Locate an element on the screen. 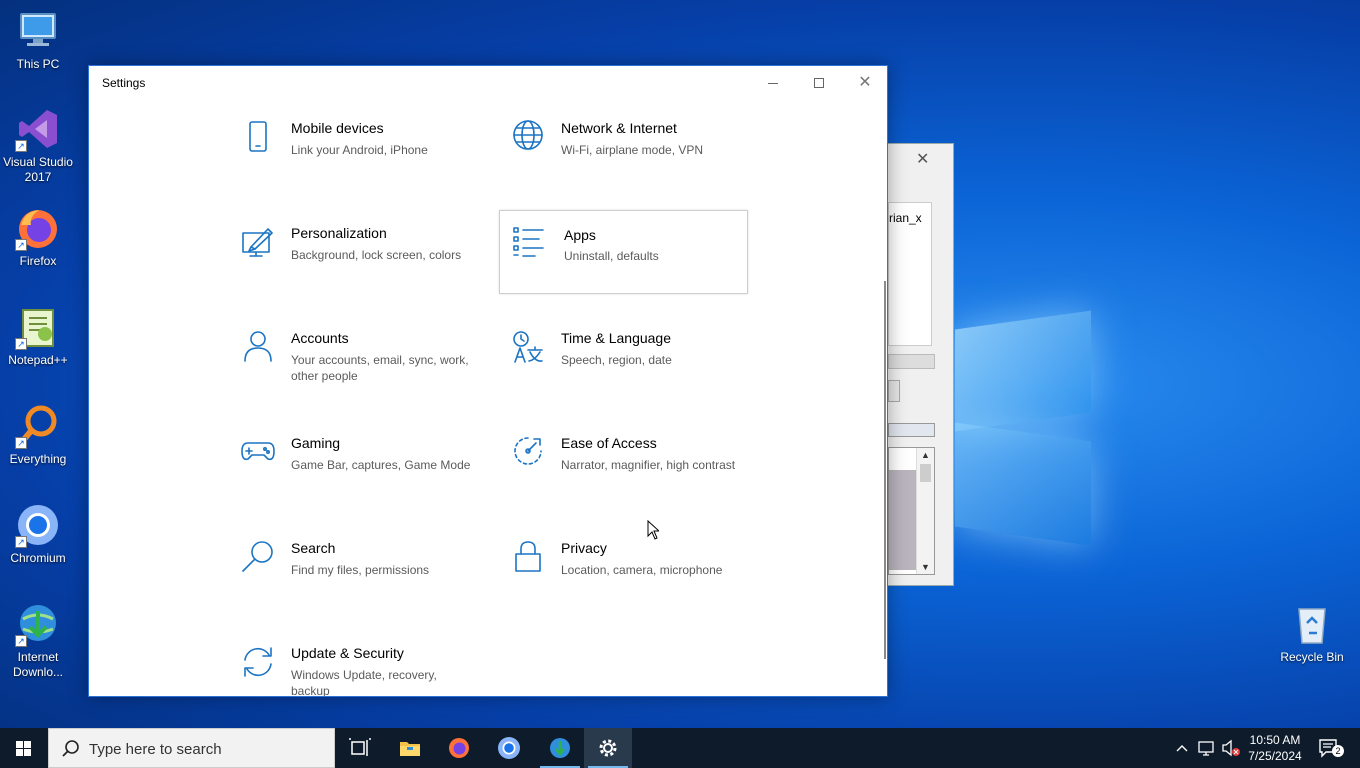  chevron-up-icon: ▲ is located at coordinates (925, 455).